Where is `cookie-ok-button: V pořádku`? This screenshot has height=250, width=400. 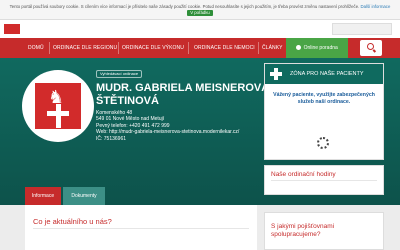
cookie-ok-button: V pořádku is located at coordinates (200, 13).